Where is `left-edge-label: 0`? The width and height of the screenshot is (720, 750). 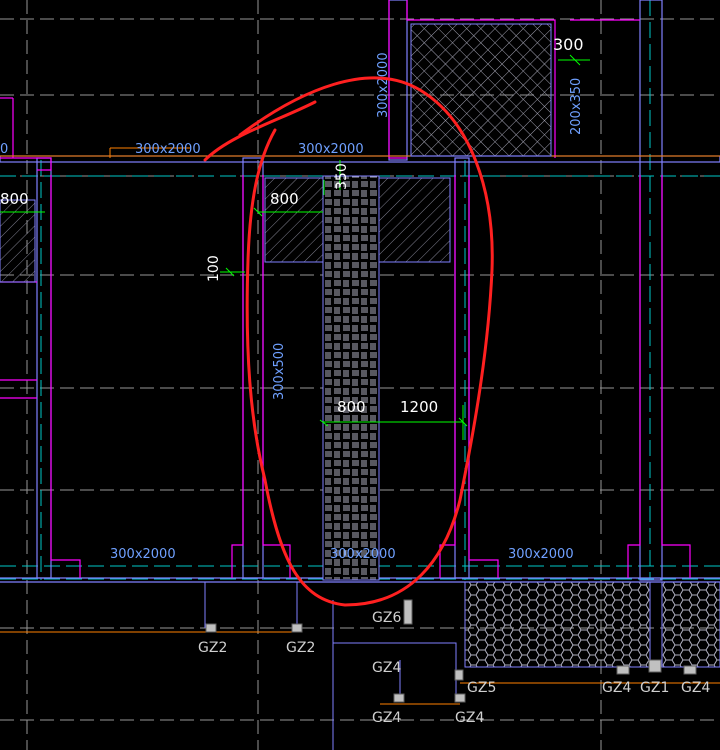 left-edge-label: 0 is located at coordinates (4, 149).